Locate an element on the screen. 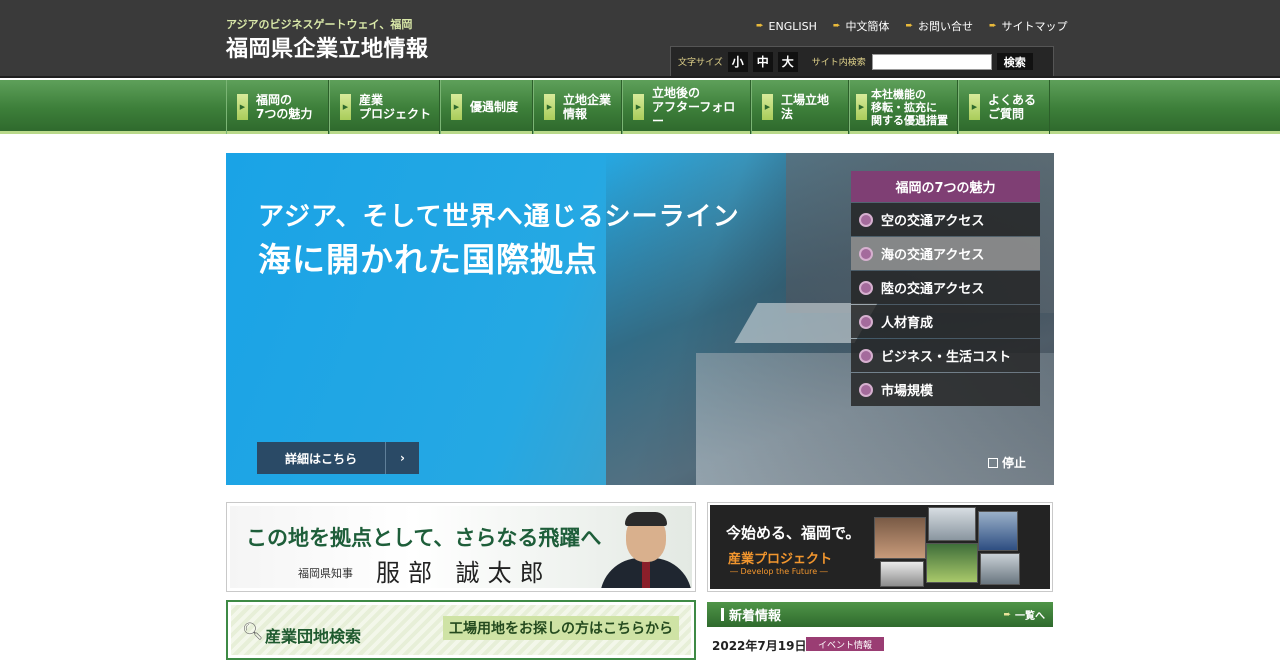  nav-item-after-follow: ▶ 立地後の アフターフォロー is located at coordinates (686, 107).